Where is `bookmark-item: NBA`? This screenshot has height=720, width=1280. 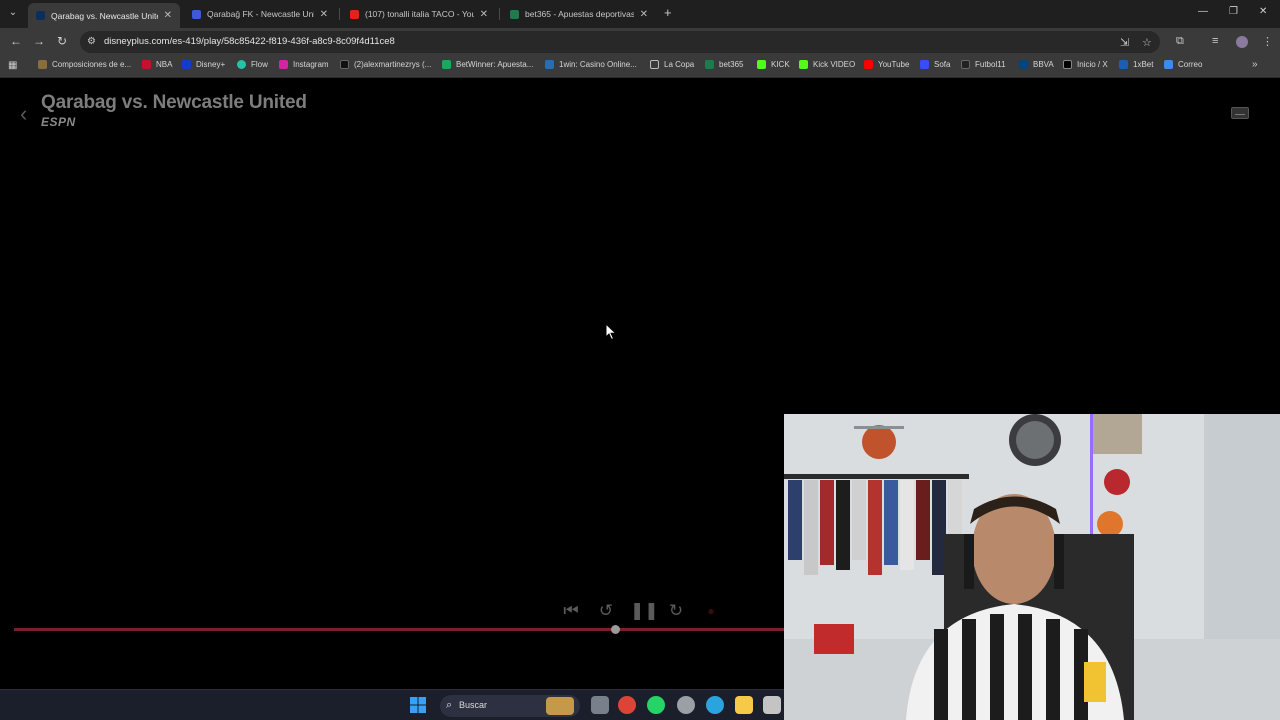
bookmark-item: NBA is located at coordinates (157, 64).